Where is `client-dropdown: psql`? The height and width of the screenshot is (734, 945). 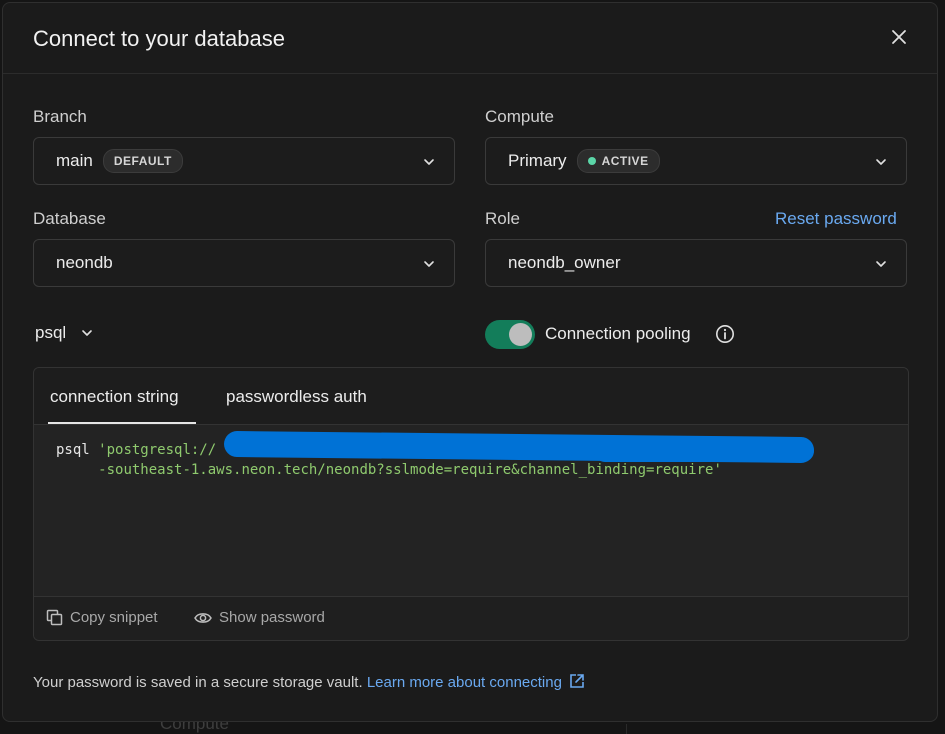
client-dropdown: psql is located at coordinates (64, 333).